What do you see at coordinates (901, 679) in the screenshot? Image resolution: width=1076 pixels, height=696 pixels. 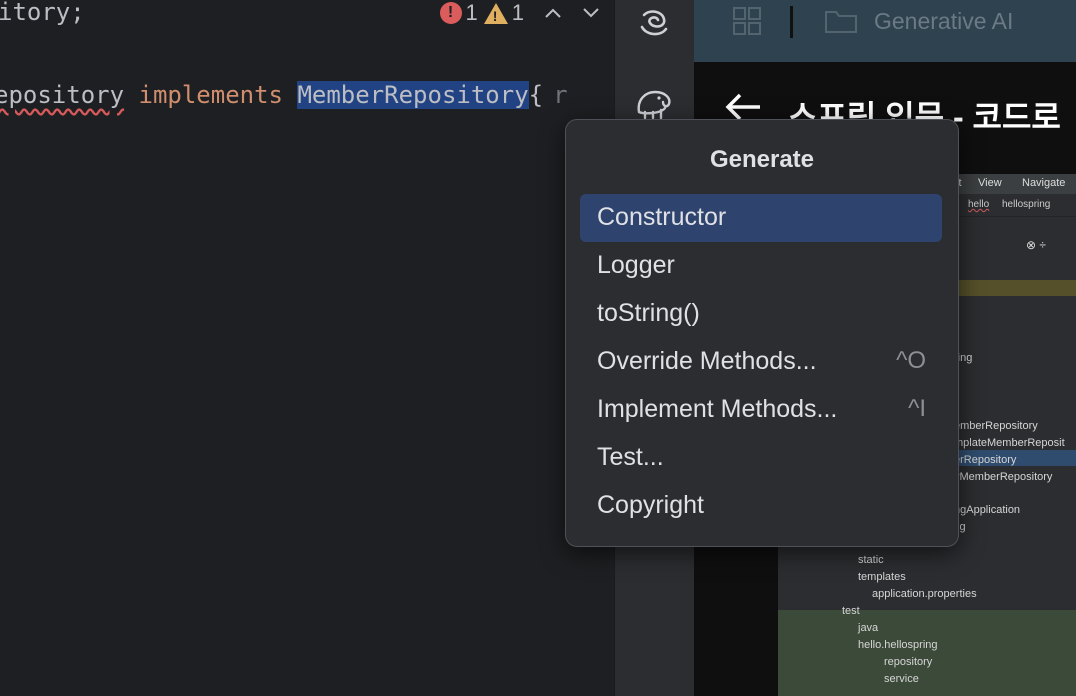 I see `ss-tree-item: service` at bounding box center [901, 679].